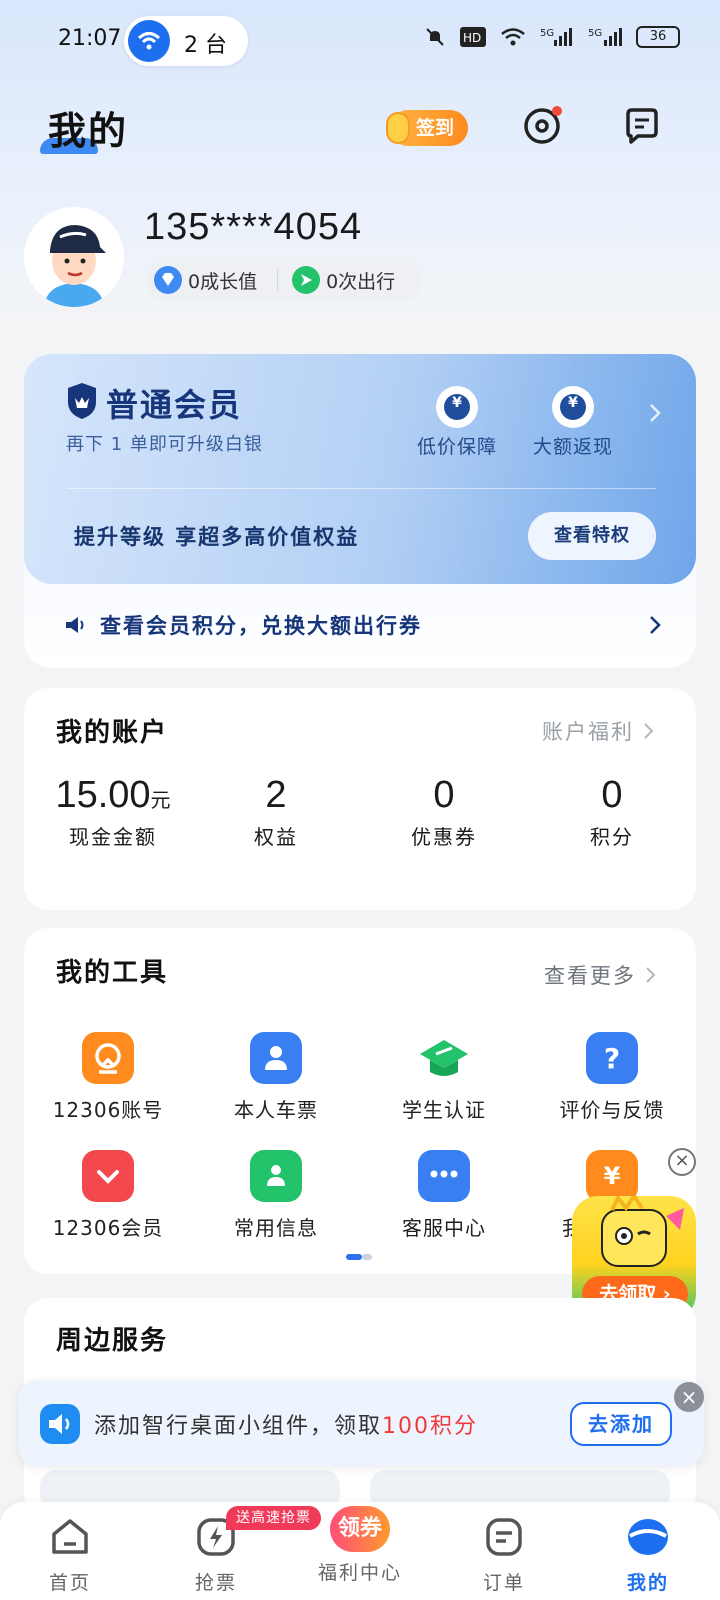 The height and width of the screenshot is (1600, 720). What do you see at coordinates (238, 1426) in the screenshot?
I see `widget-text-main: 添加智行桌面小组件，领取` at bounding box center [238, 1426].